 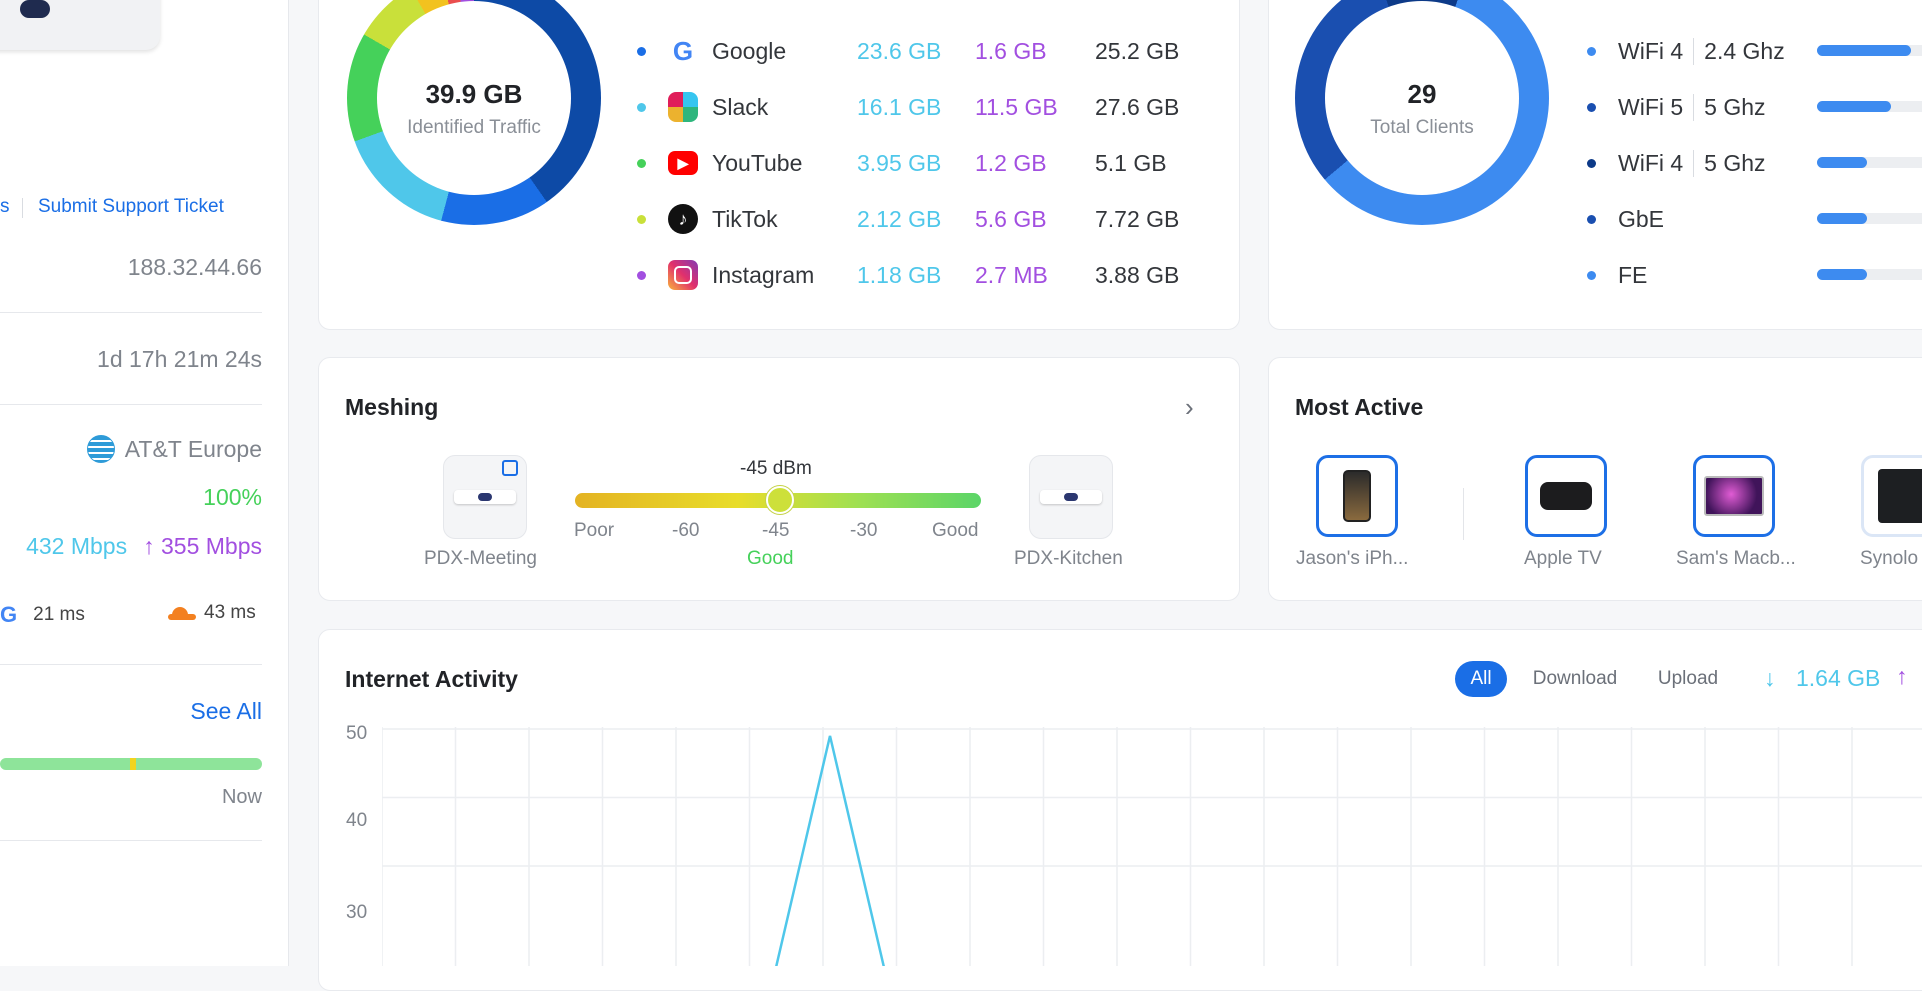 I want to click on signal-scale-30: -30, so click(x=864, y=530).